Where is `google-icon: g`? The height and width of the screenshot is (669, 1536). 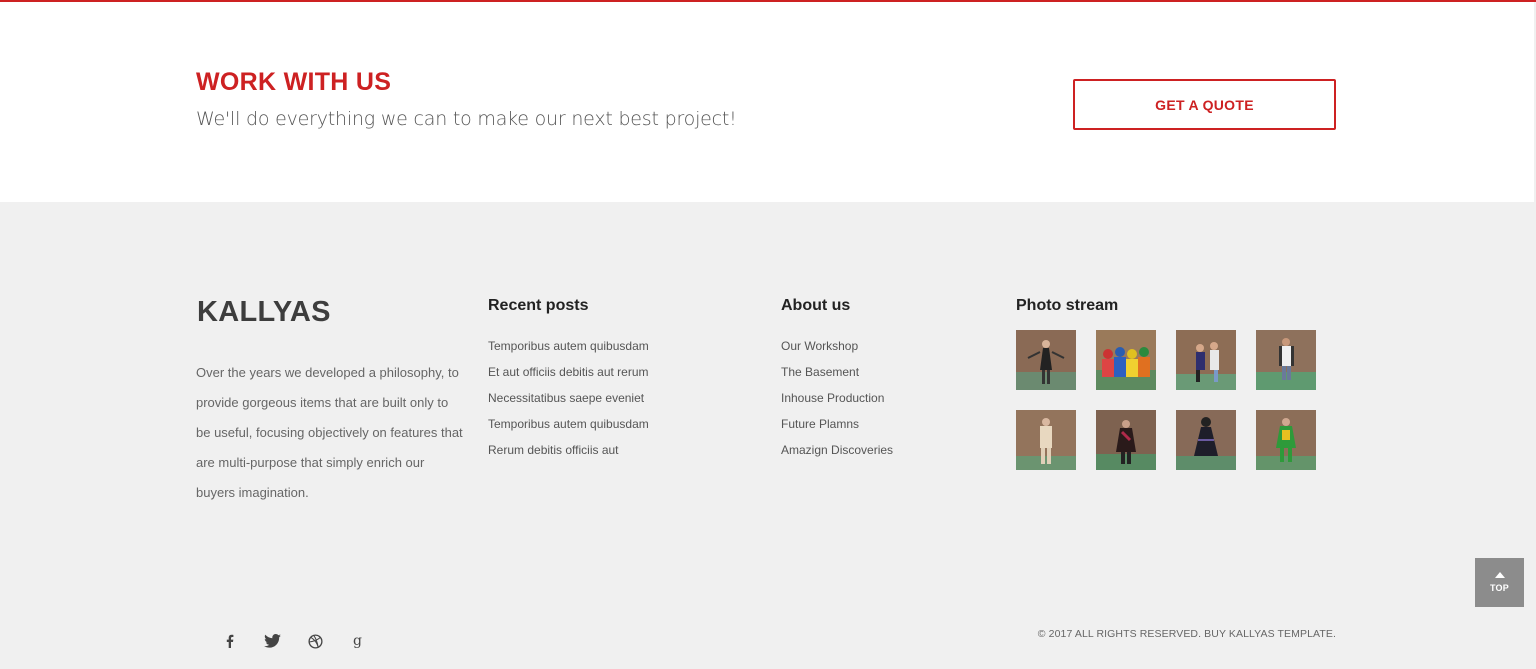 google-icon: g is located at coordinates (358, 641).